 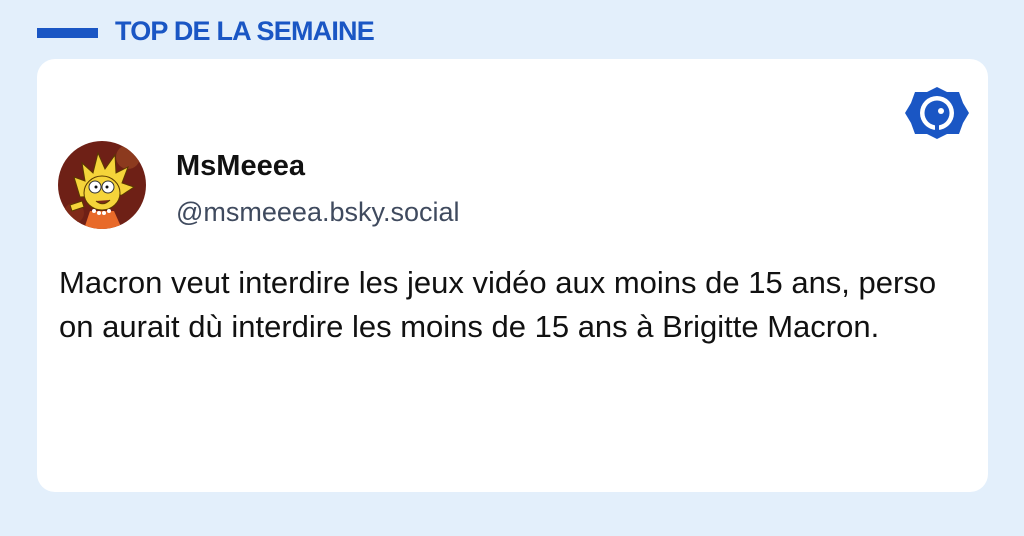 I want to click on brand-logo-icon, so click(x=937, y=113).